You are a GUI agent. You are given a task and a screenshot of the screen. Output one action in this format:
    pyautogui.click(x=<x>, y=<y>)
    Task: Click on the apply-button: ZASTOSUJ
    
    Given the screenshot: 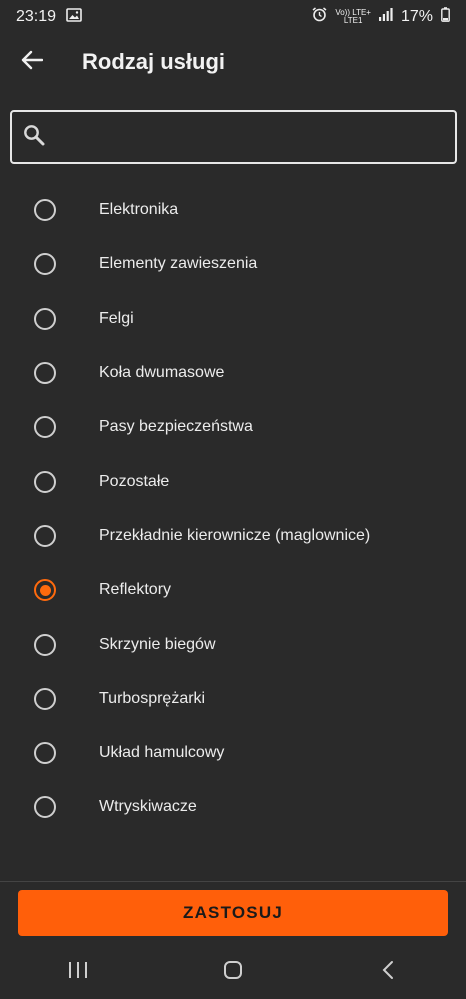 What is the action you would take?
    pyautogui.click(x=233, y=913)
    